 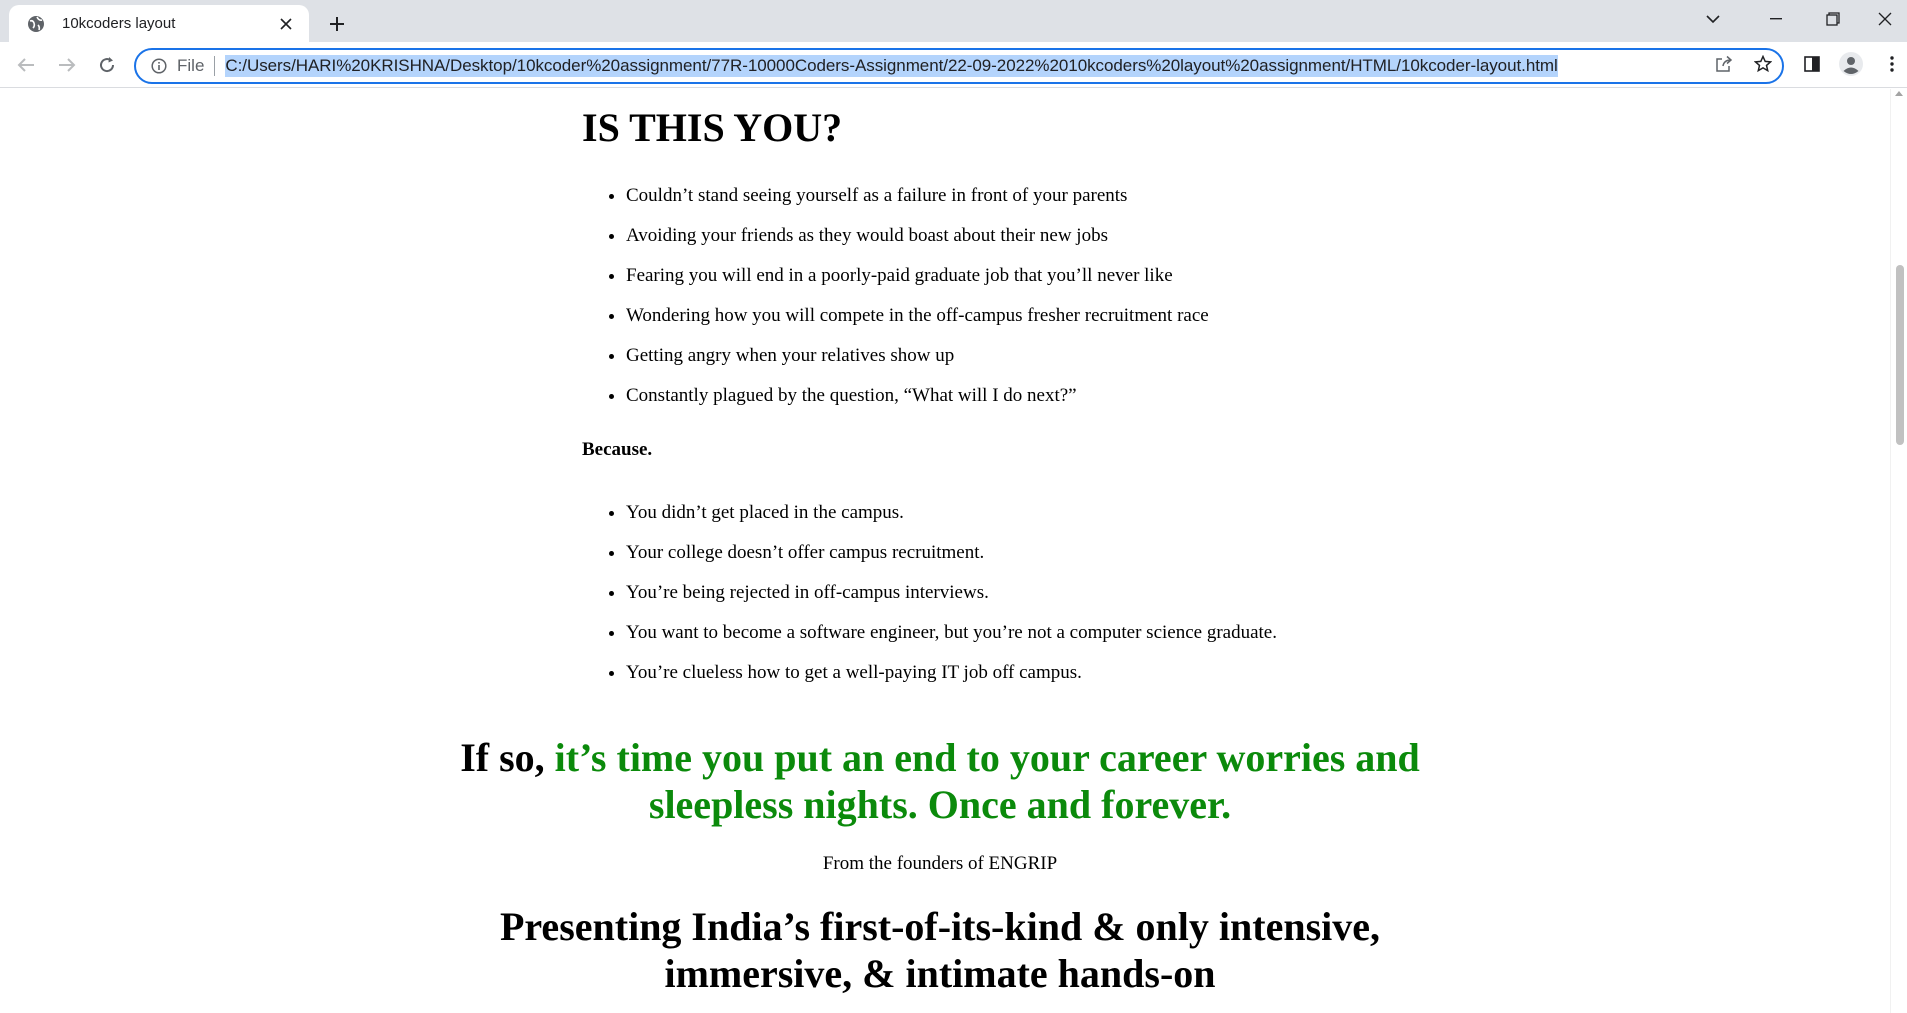 What do you see at coordinates (119, 23) in the screenshot?
I see `tab-title: 10kcoders layout` at bounding box center [119, 23].